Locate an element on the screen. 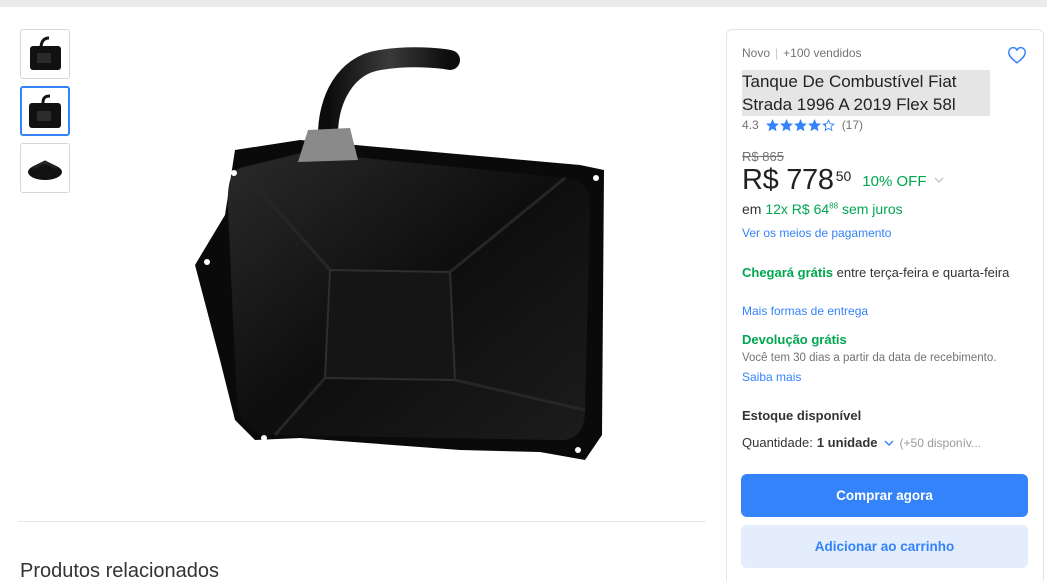  installments-value: 12x R$ 6488 sem juros is located at coordinates (834, 209).